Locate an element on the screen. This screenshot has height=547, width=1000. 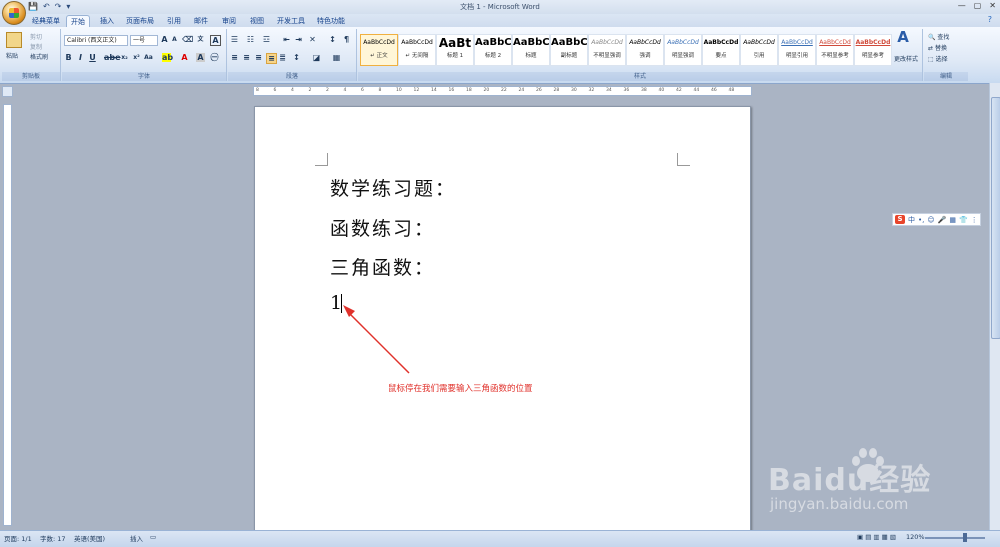
change-styles-button: 更改样式 is located at coordinates (906, 58).